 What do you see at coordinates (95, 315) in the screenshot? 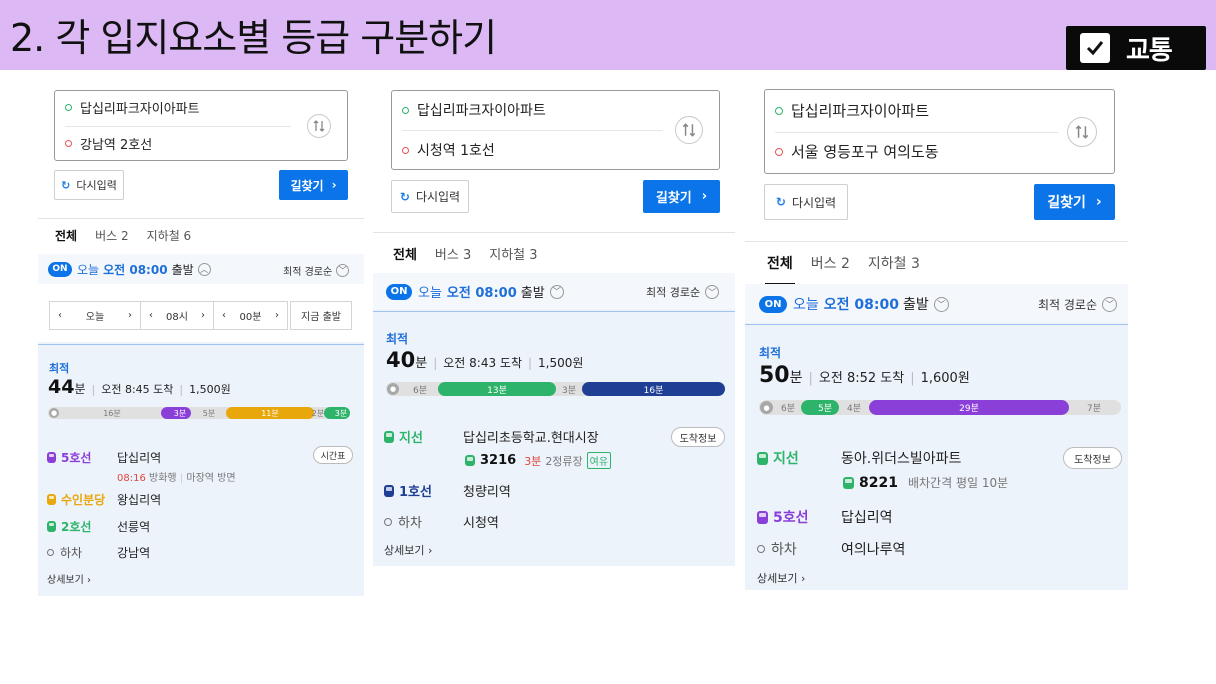
I see `day-picker: ‹ 오늘 ›` at bounding box center [95, 315].